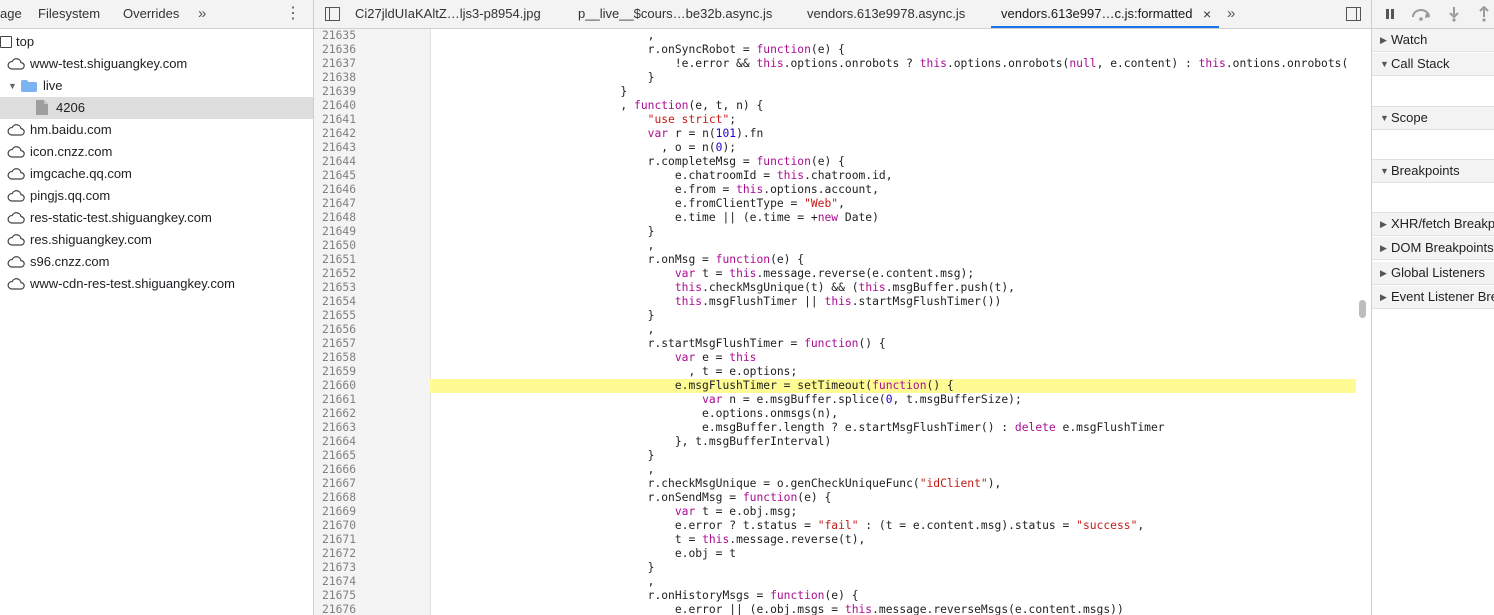  Describe the element at coordinates (835, 582) in the screenshot. I see `code-line: 21674 ,` at that location.